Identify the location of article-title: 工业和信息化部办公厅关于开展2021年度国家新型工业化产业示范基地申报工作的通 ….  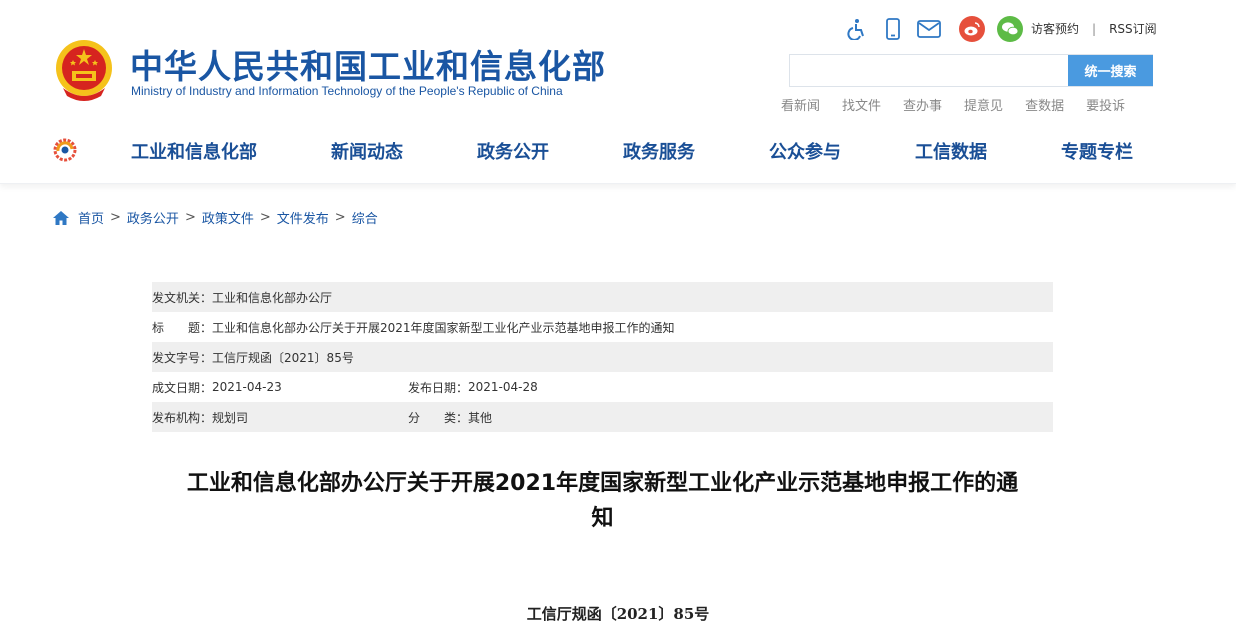
(602, 501).